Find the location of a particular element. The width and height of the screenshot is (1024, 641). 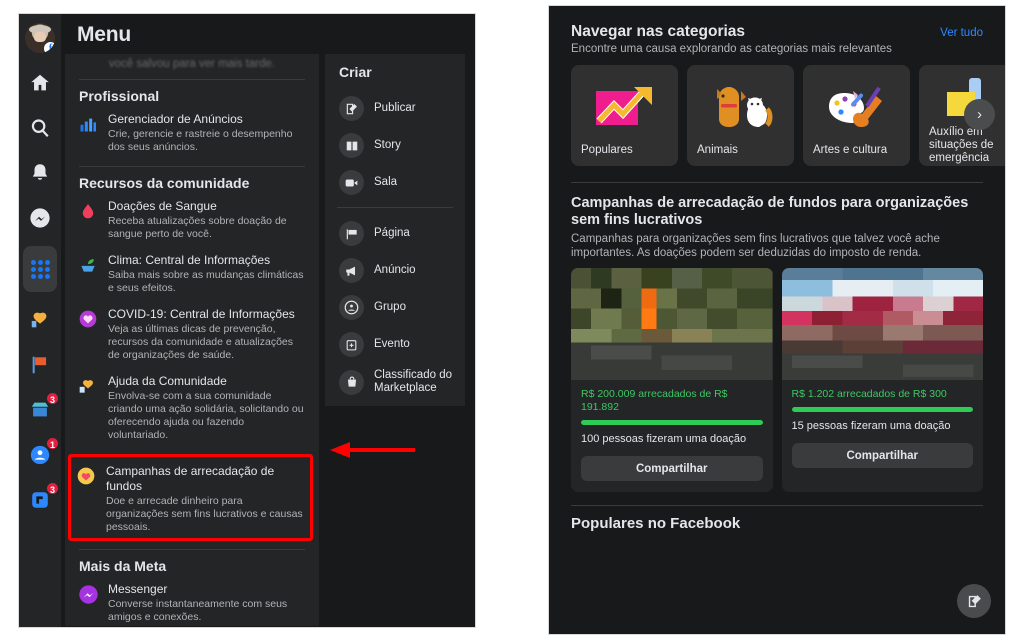

rail-item-search is located at coordinates (40, 128).